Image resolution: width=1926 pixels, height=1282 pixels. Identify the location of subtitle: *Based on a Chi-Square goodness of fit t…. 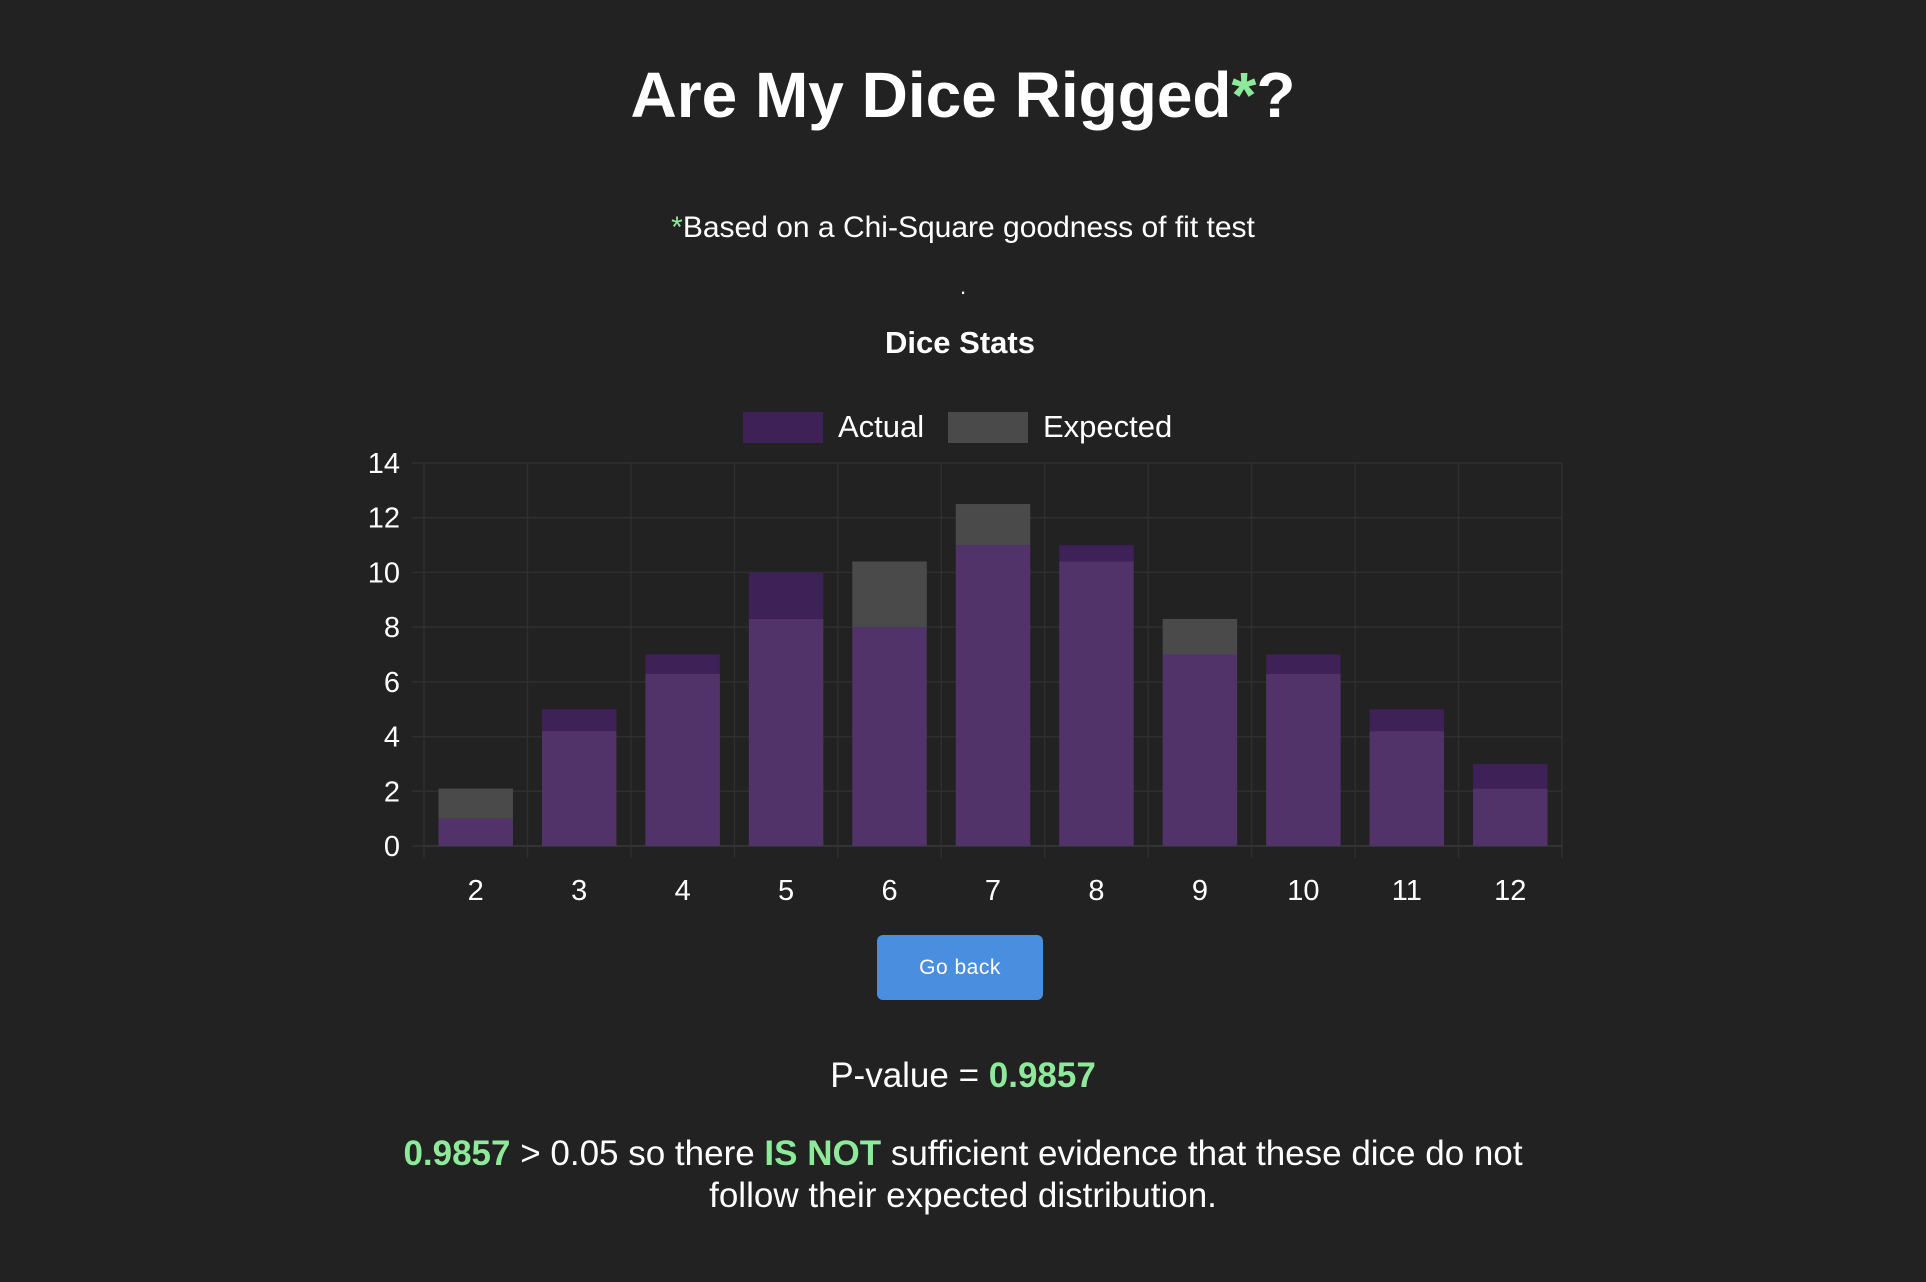
(963, 228).